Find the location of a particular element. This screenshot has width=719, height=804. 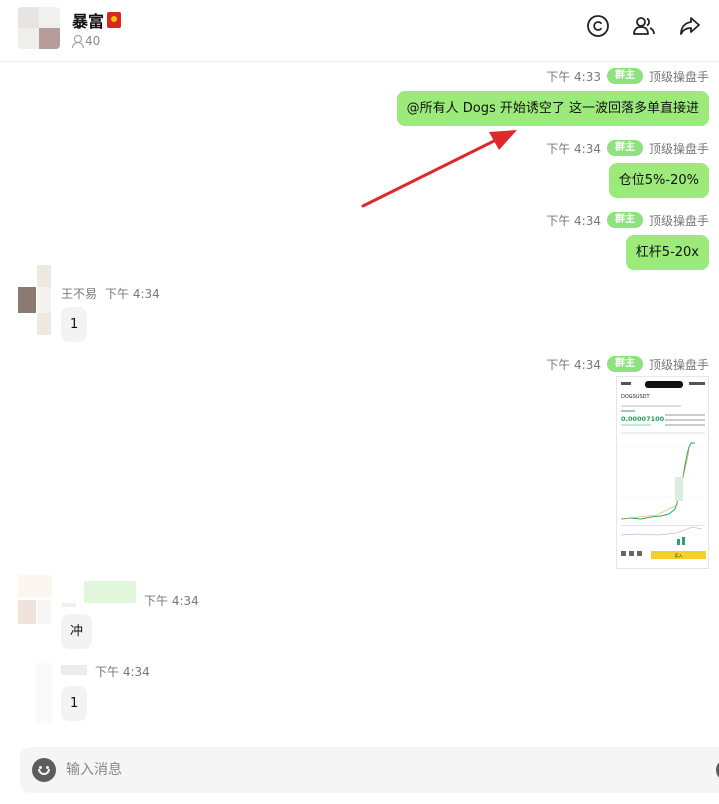

group-avatar is located at coordinates (39, 28).